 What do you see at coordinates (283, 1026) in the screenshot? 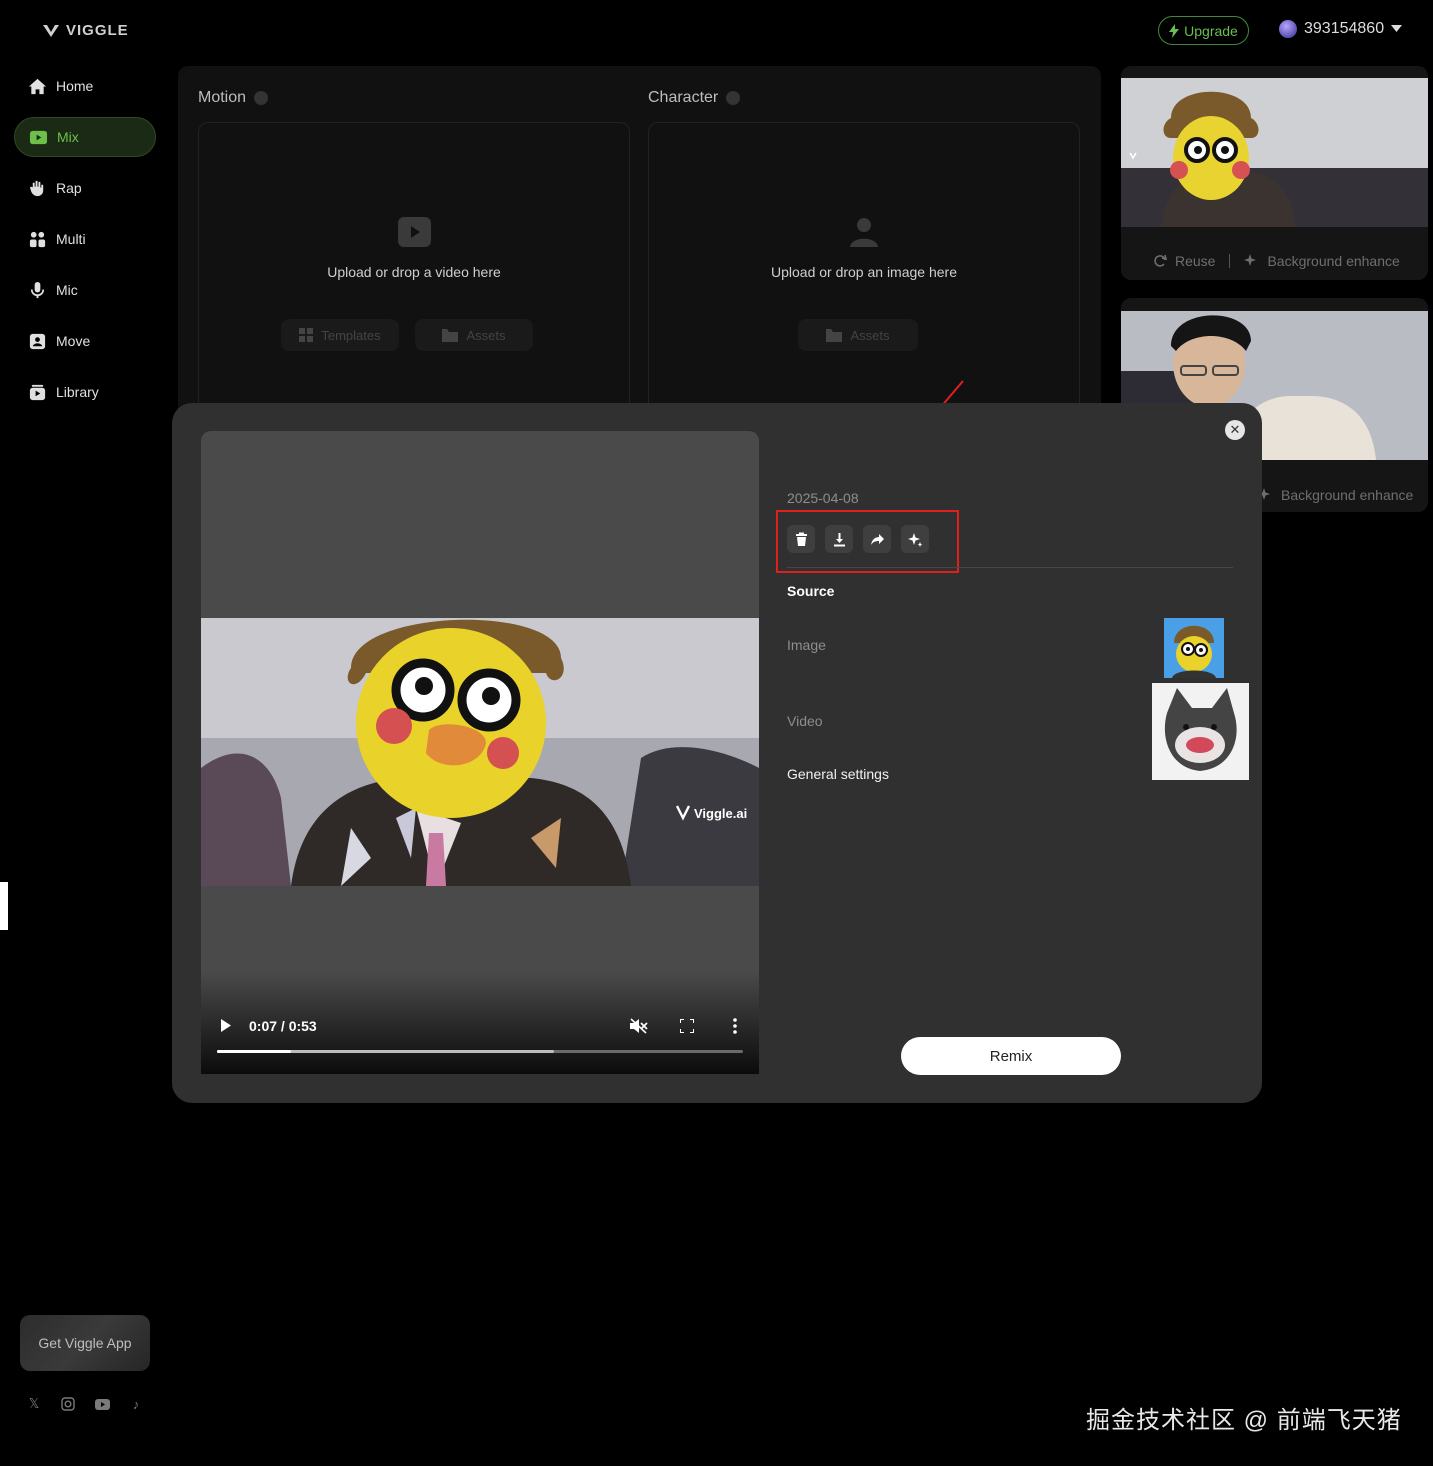
I see `playback-time: 0:07 / 0:53` at bounding box center [283, 1026].